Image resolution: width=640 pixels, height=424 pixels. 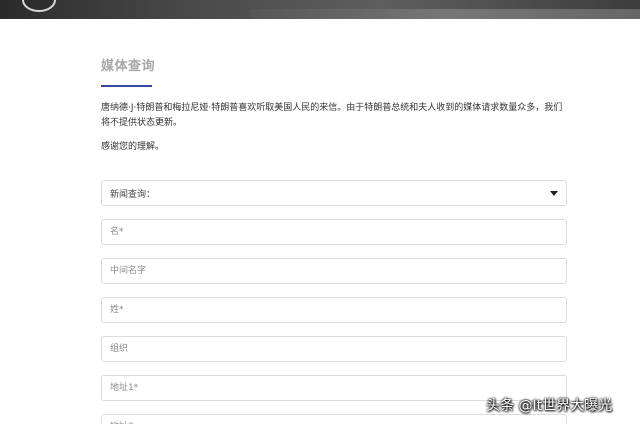 What do you see at coordinates (126, 86) in the screenshot?
I see `title-underline` at bounding box center [126, 86].